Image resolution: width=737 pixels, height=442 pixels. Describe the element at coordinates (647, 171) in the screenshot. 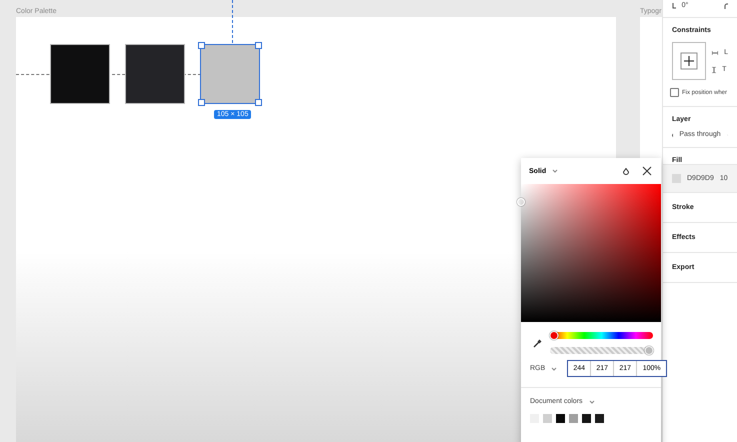

I see `close-icon` at that location.